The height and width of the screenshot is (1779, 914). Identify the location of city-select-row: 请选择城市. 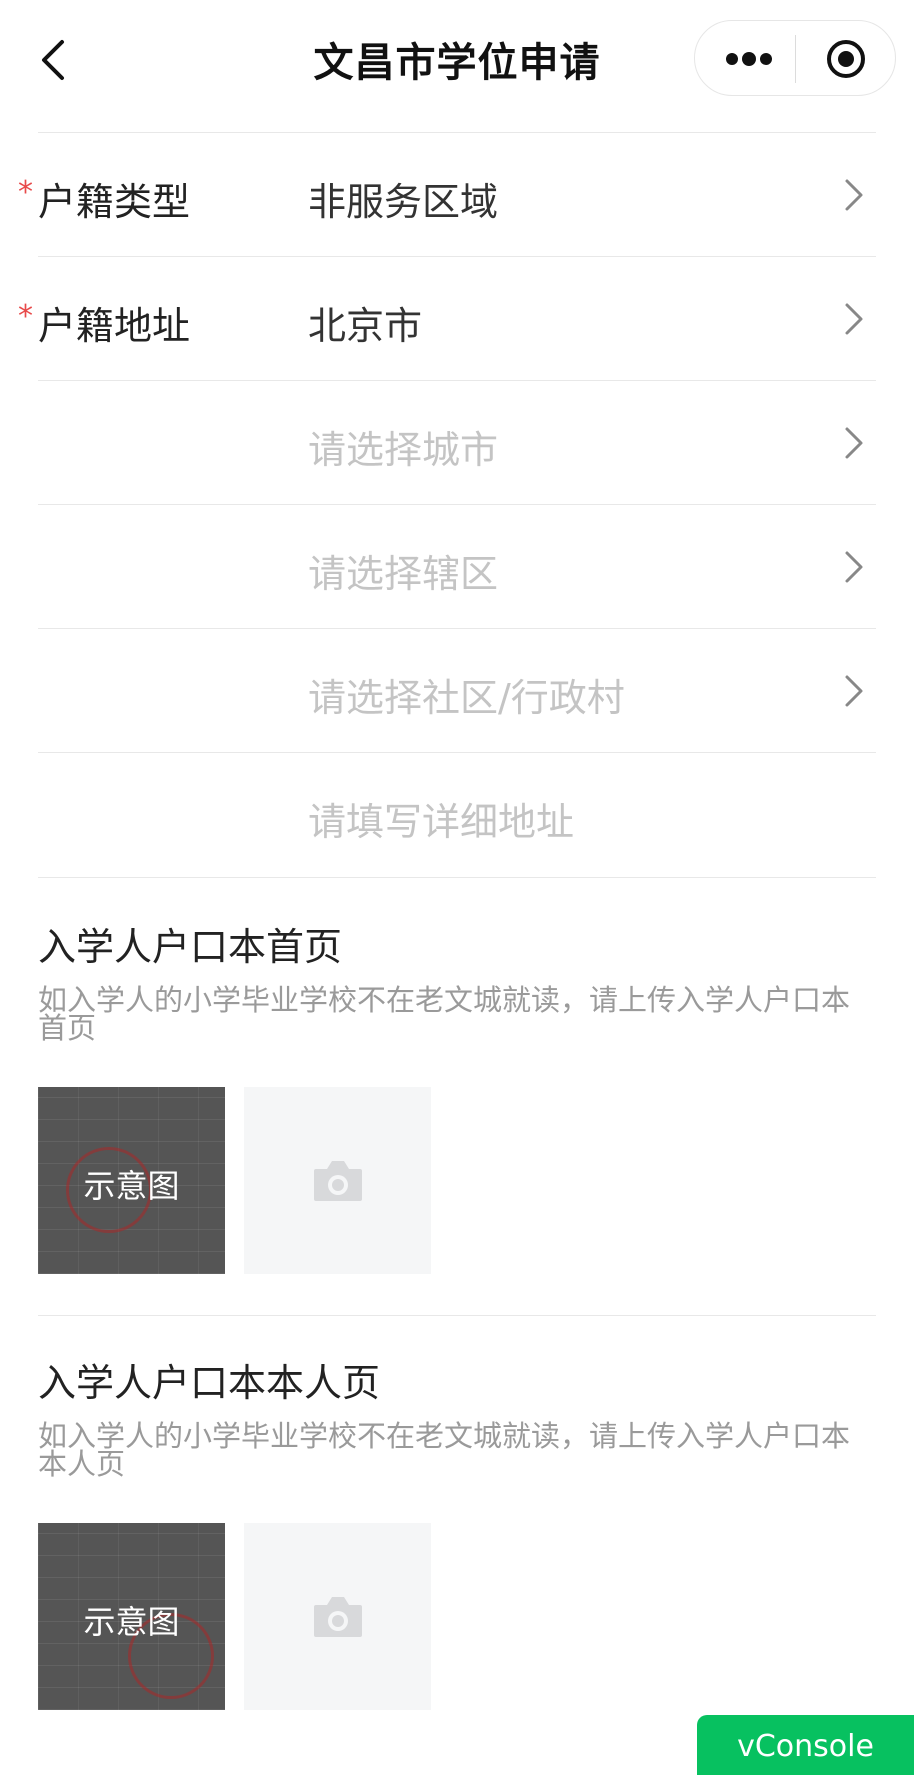
(457, 442).